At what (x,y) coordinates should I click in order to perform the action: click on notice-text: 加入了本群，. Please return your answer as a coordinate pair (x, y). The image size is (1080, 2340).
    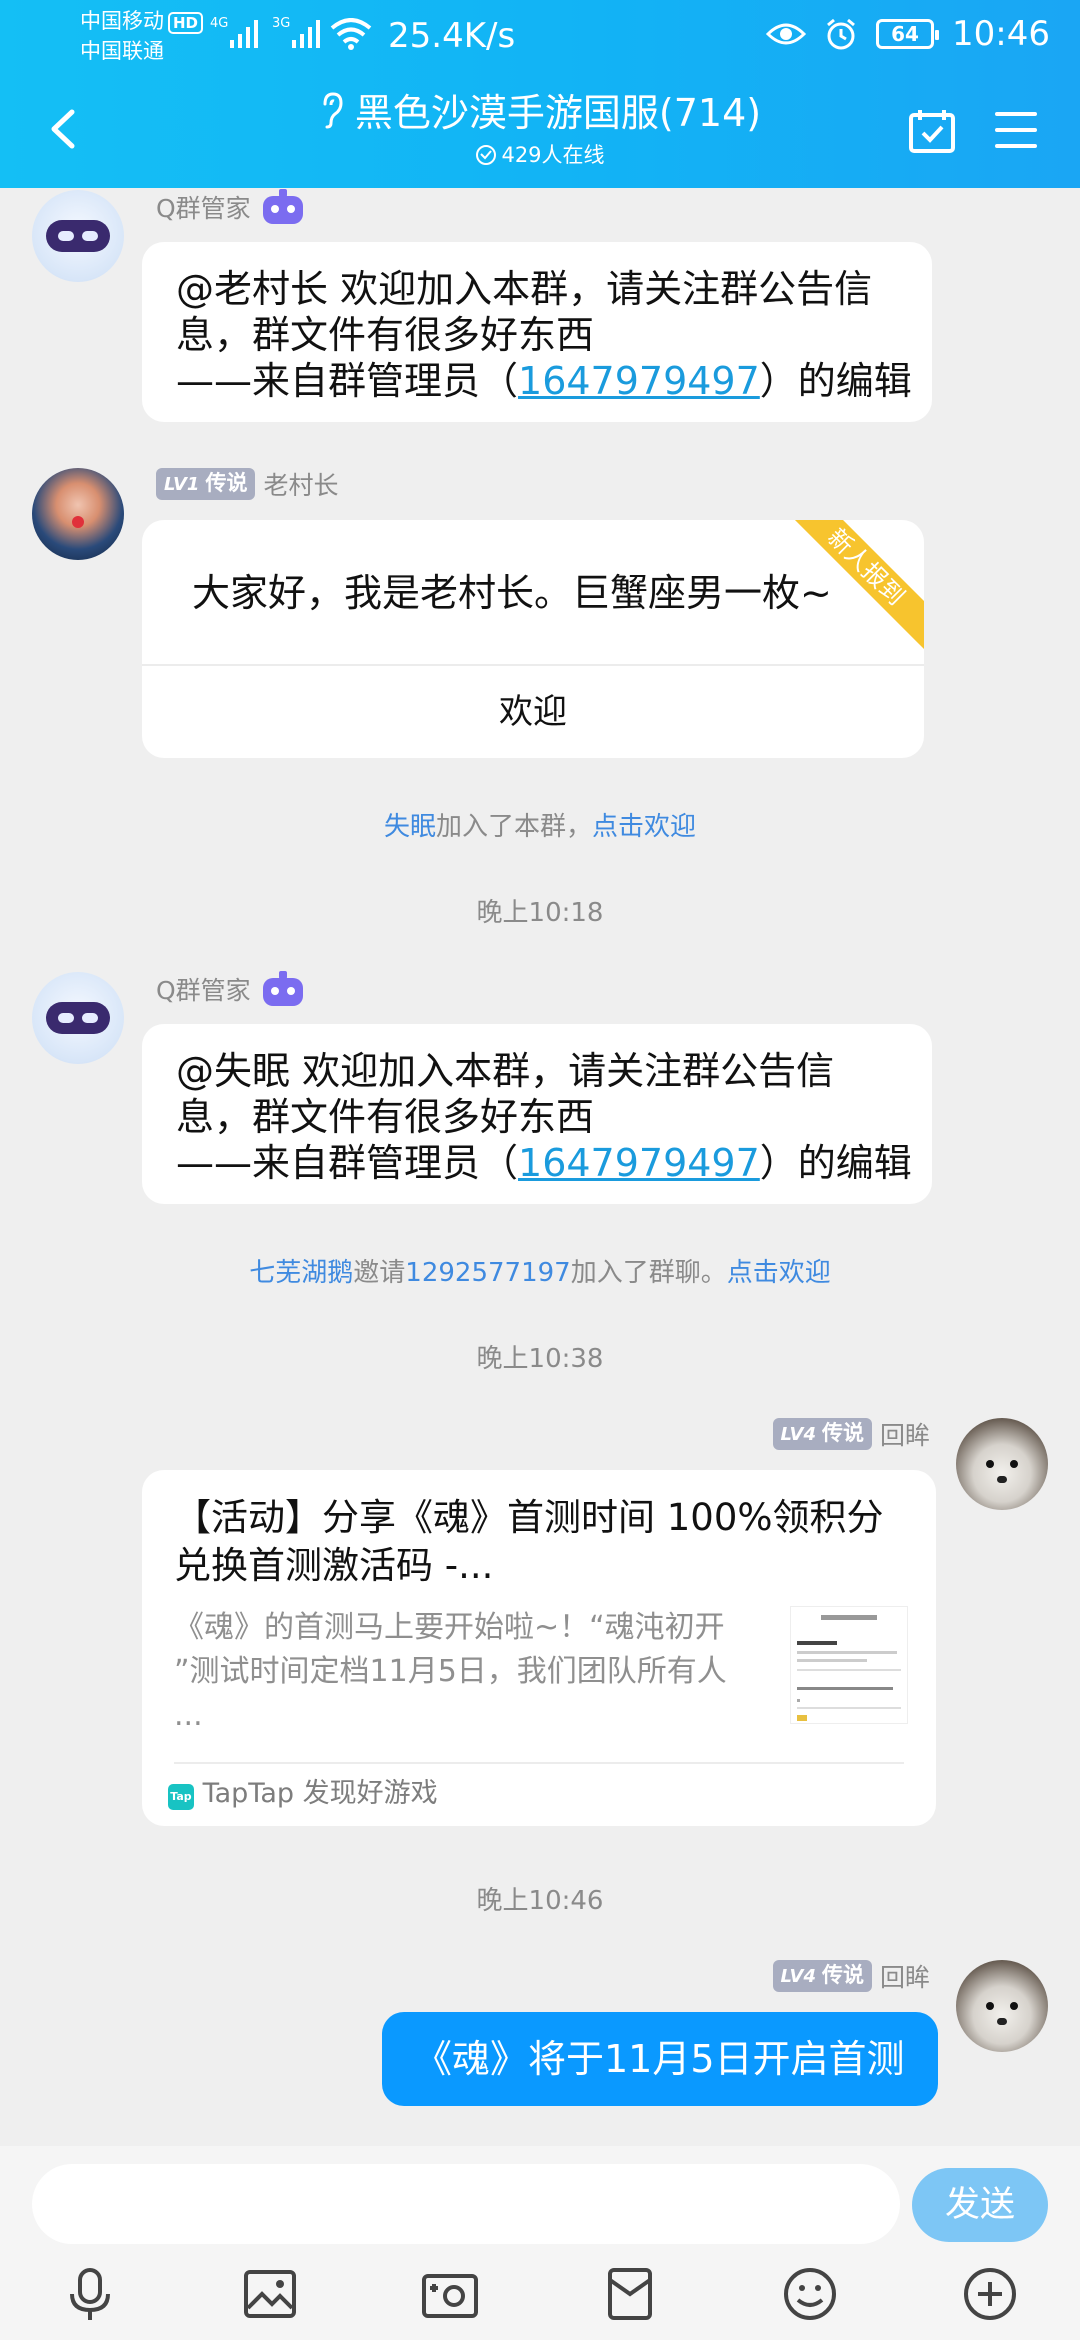
    Looking at the image, I should click on (513, 827).